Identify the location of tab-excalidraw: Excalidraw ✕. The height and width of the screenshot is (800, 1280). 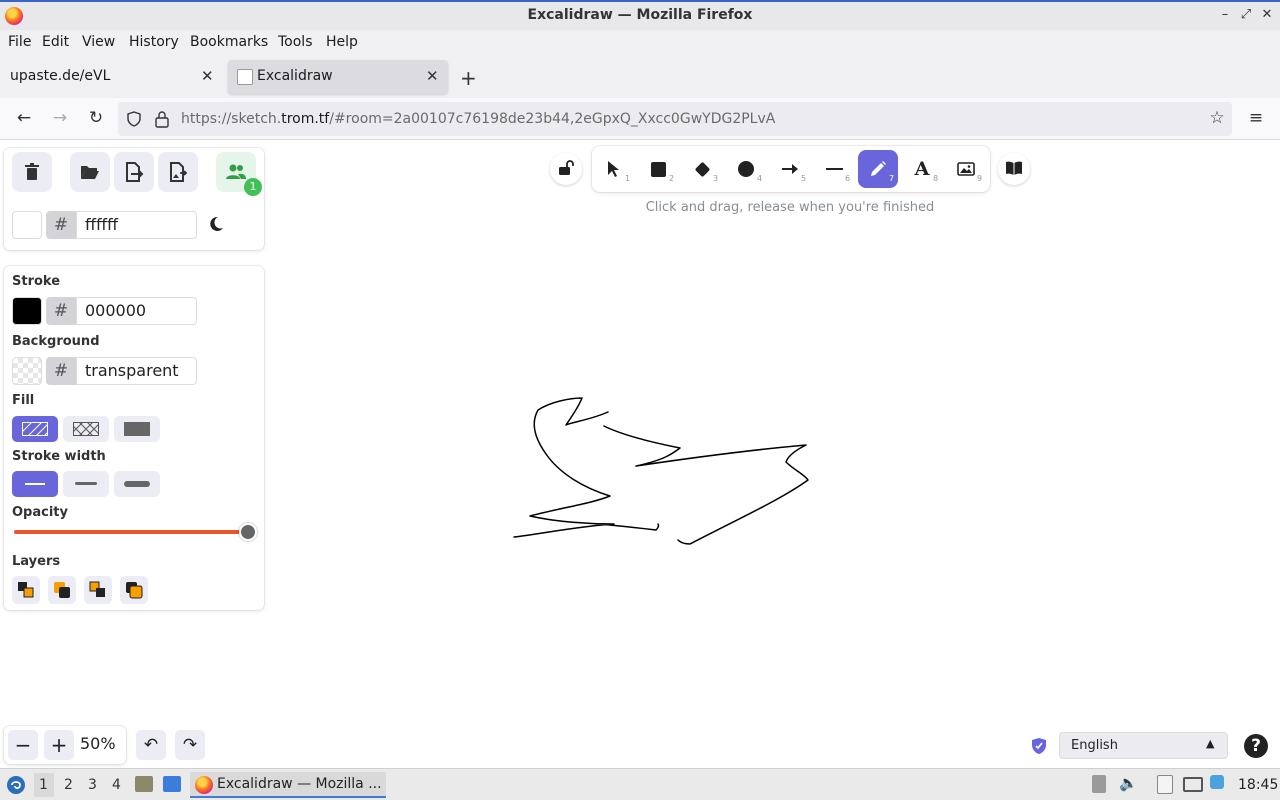
(338, 77).